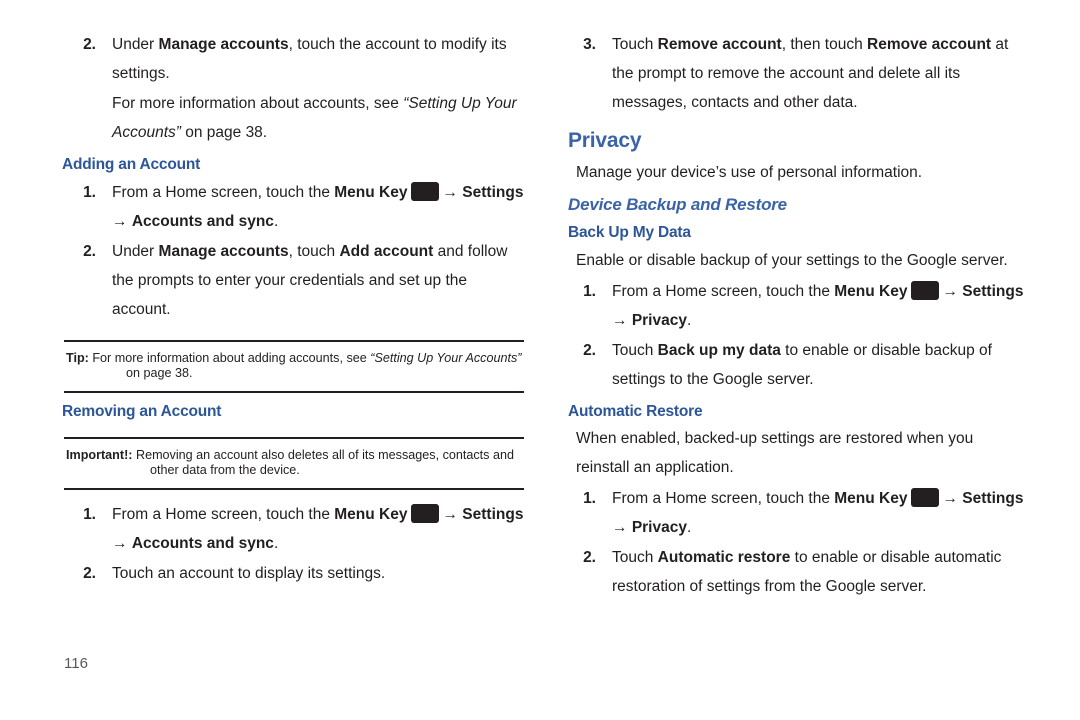  Describe the element at coordinates (99, 454) in the screenshot. I see `important-label: Important!:` at that location.